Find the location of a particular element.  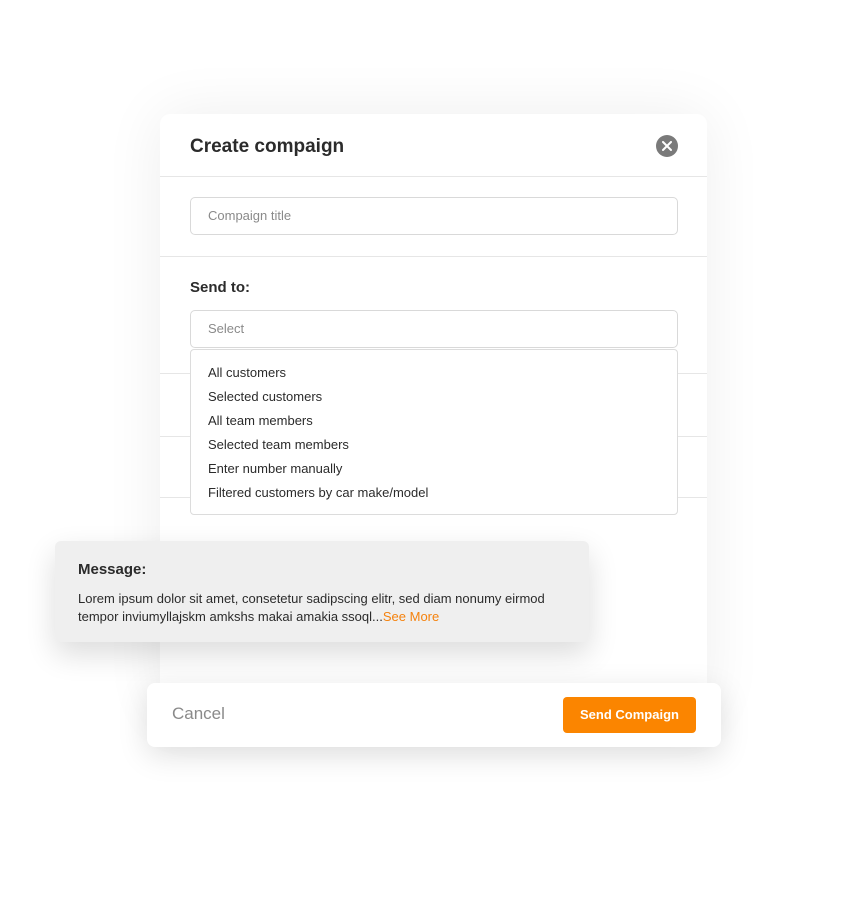

send-to-select-placeholder: Select is located at coordinates (226, 328).